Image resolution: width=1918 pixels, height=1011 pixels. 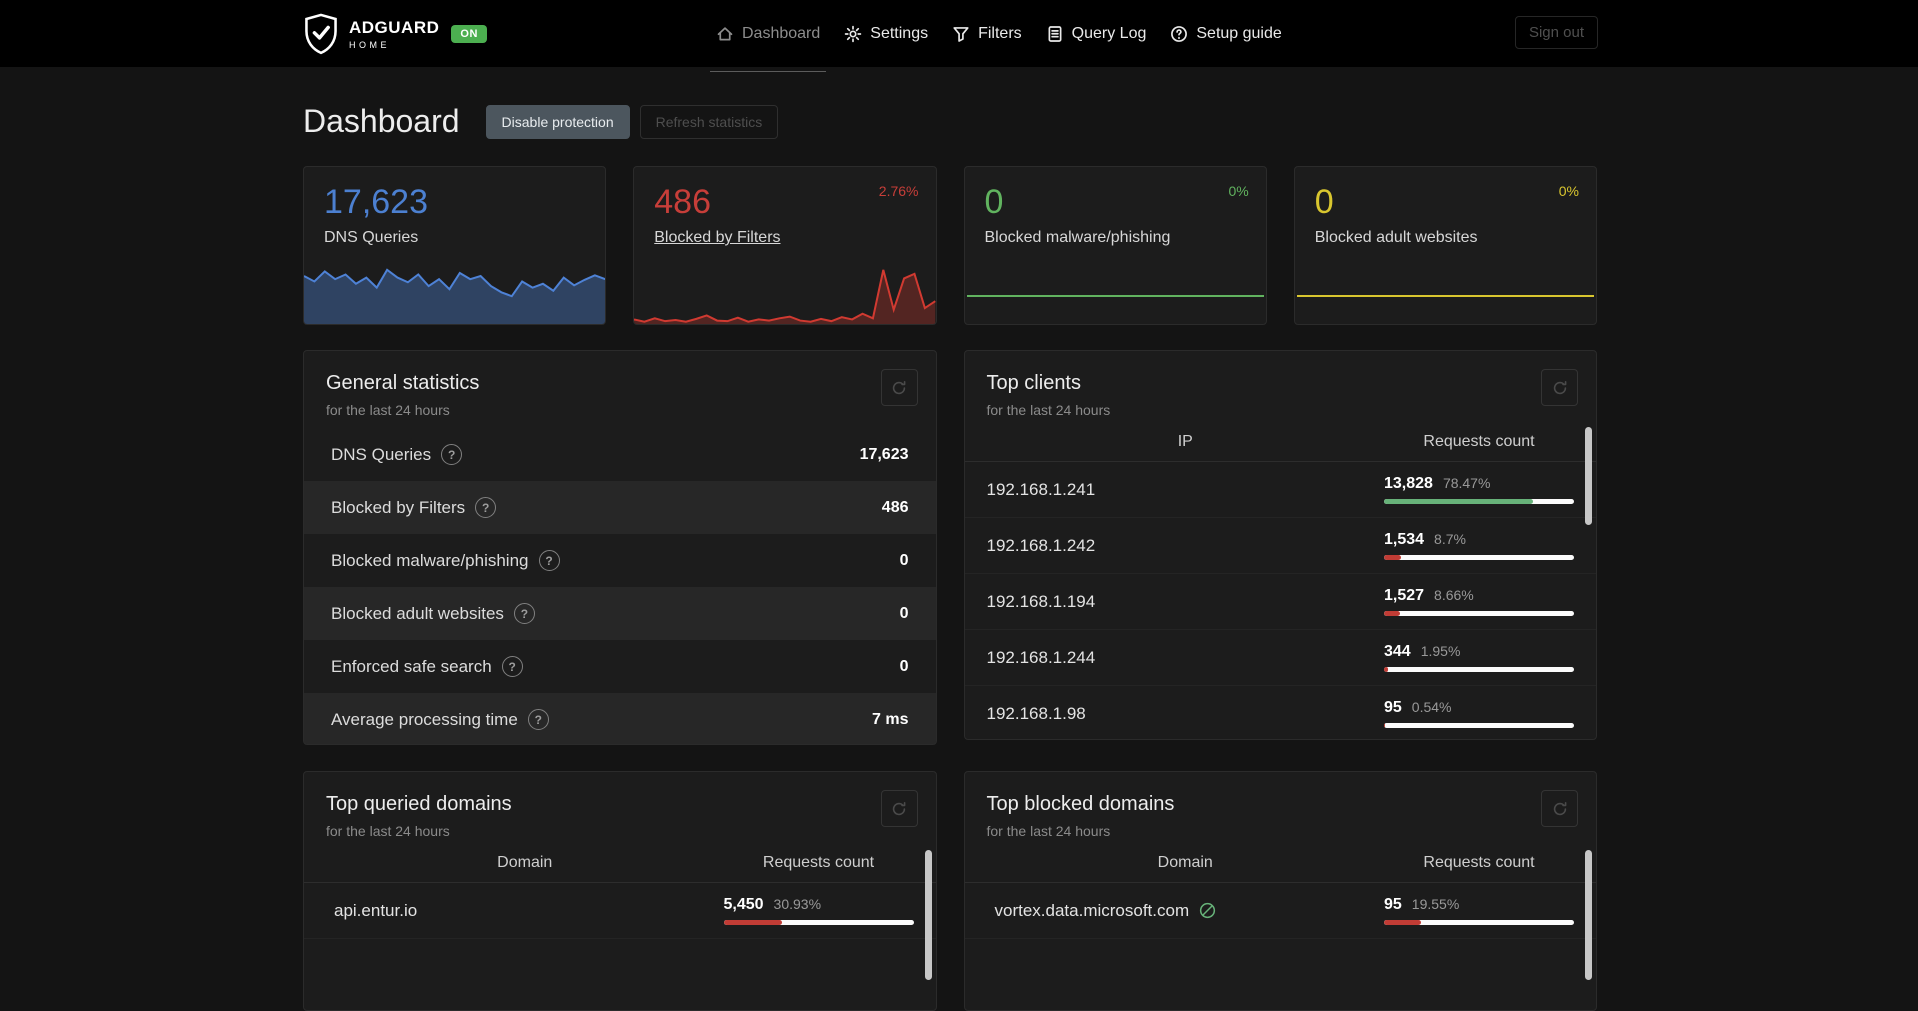 I want to click on domain-name: vortex.data.microsoft.com, so click(x=1092, y=911).